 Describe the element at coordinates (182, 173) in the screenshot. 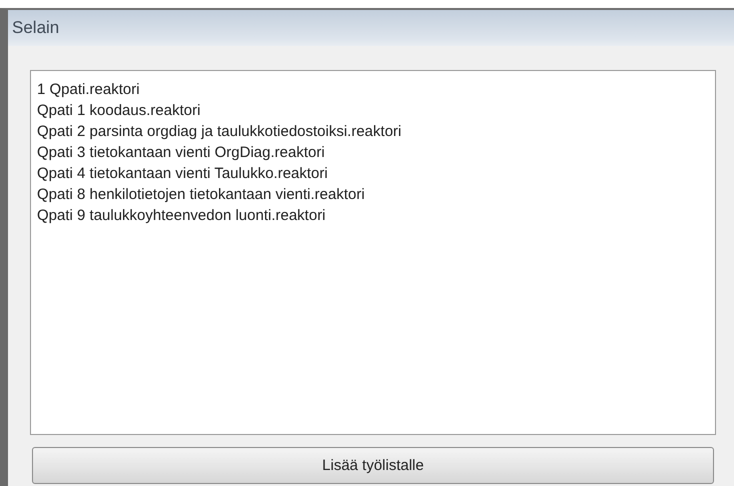

I see `list-item: Qpati 4 tietokantaan vienti Taulukko.reaktori` at that location.